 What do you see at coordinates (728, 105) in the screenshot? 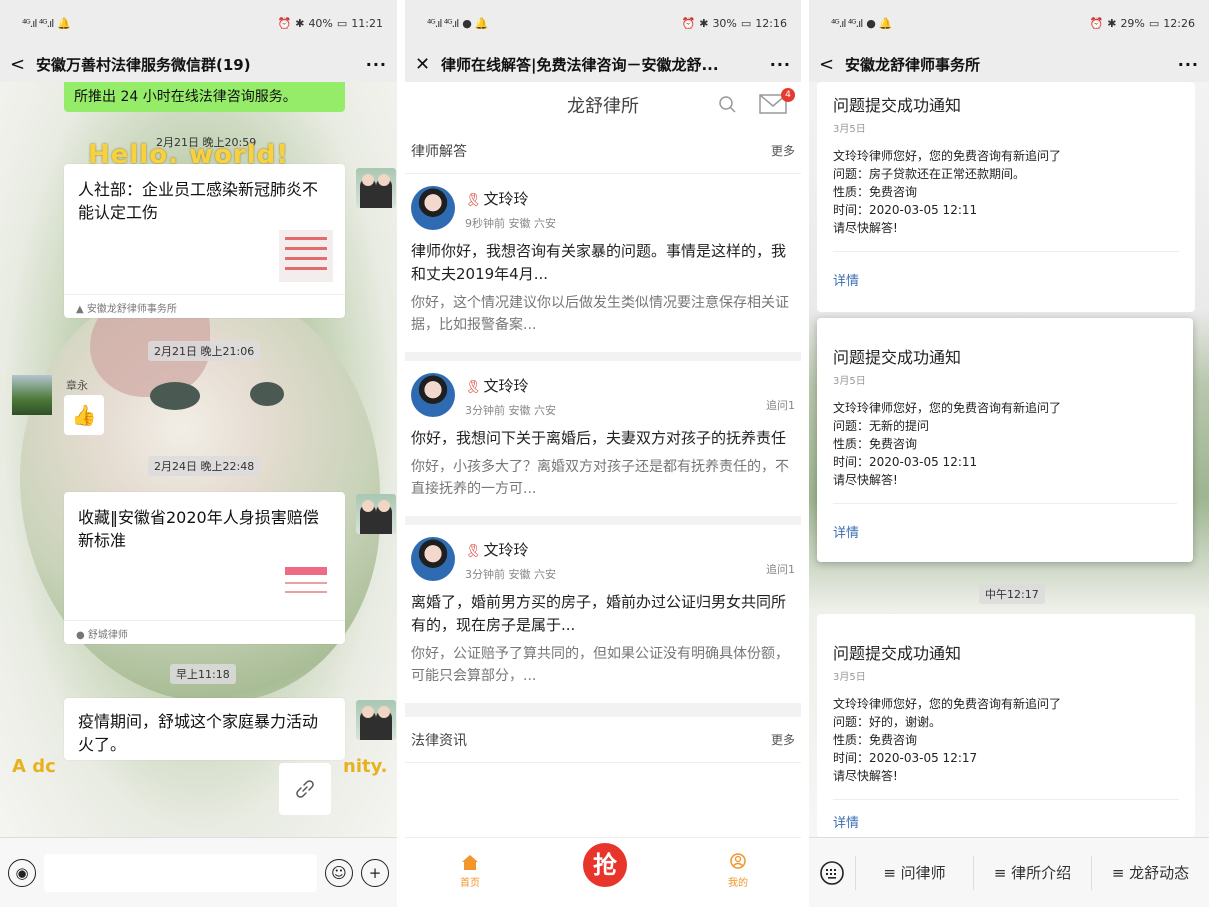
I see `search-icon` at bounding box center [728, 105].